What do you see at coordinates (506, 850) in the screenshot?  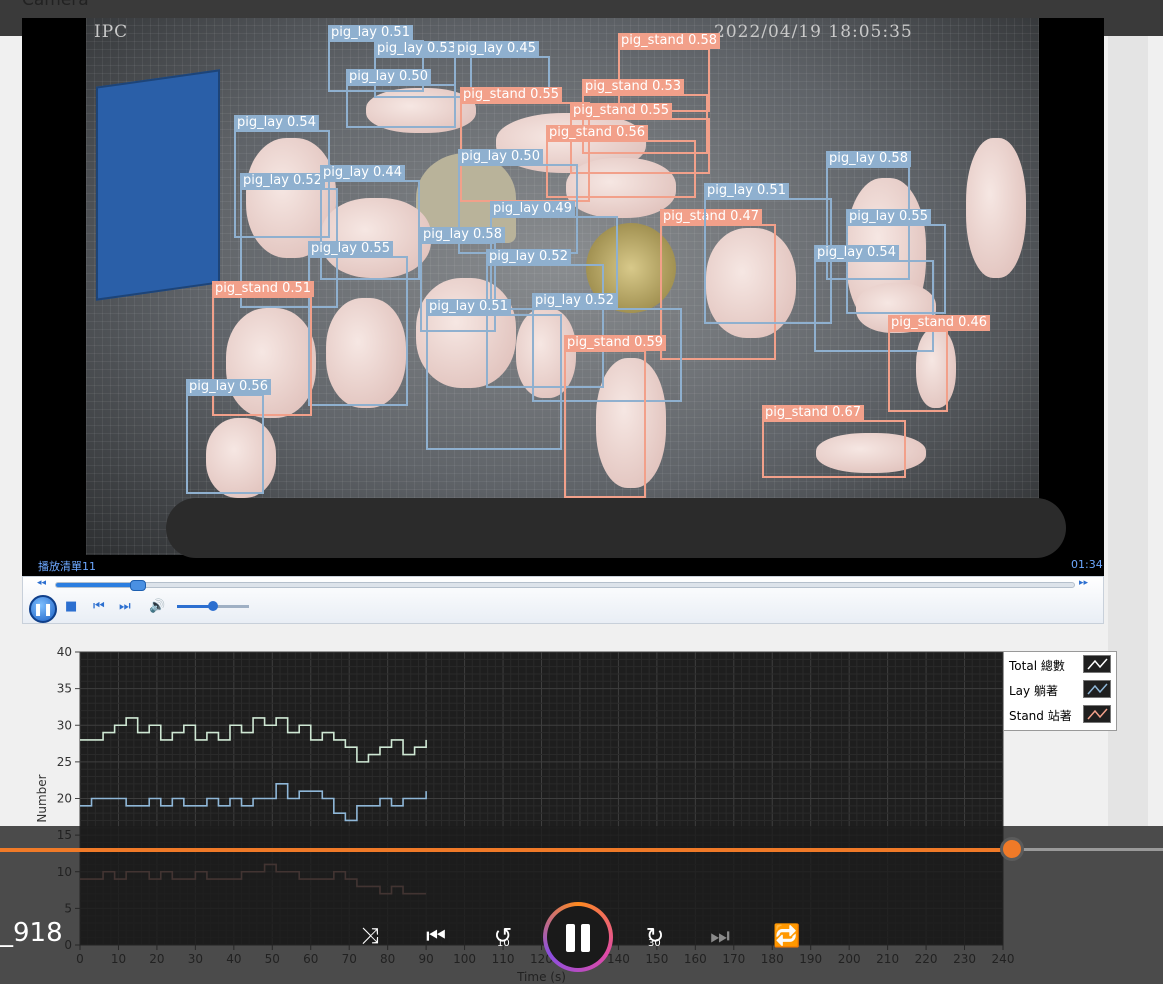 I see `media-progress` at bounding box center [506, 850].